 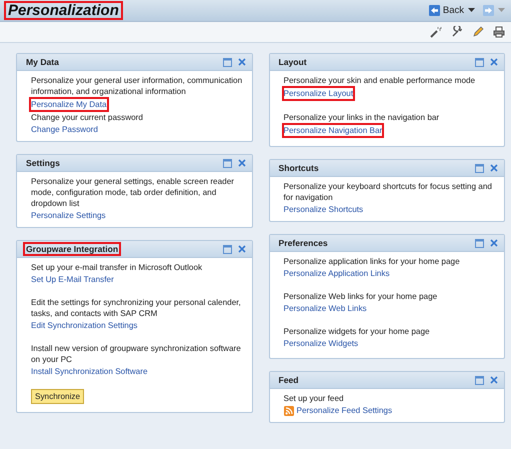 I want to click on description-text: Personalize your skin and enable performance mode, so click(x=380, y=80).